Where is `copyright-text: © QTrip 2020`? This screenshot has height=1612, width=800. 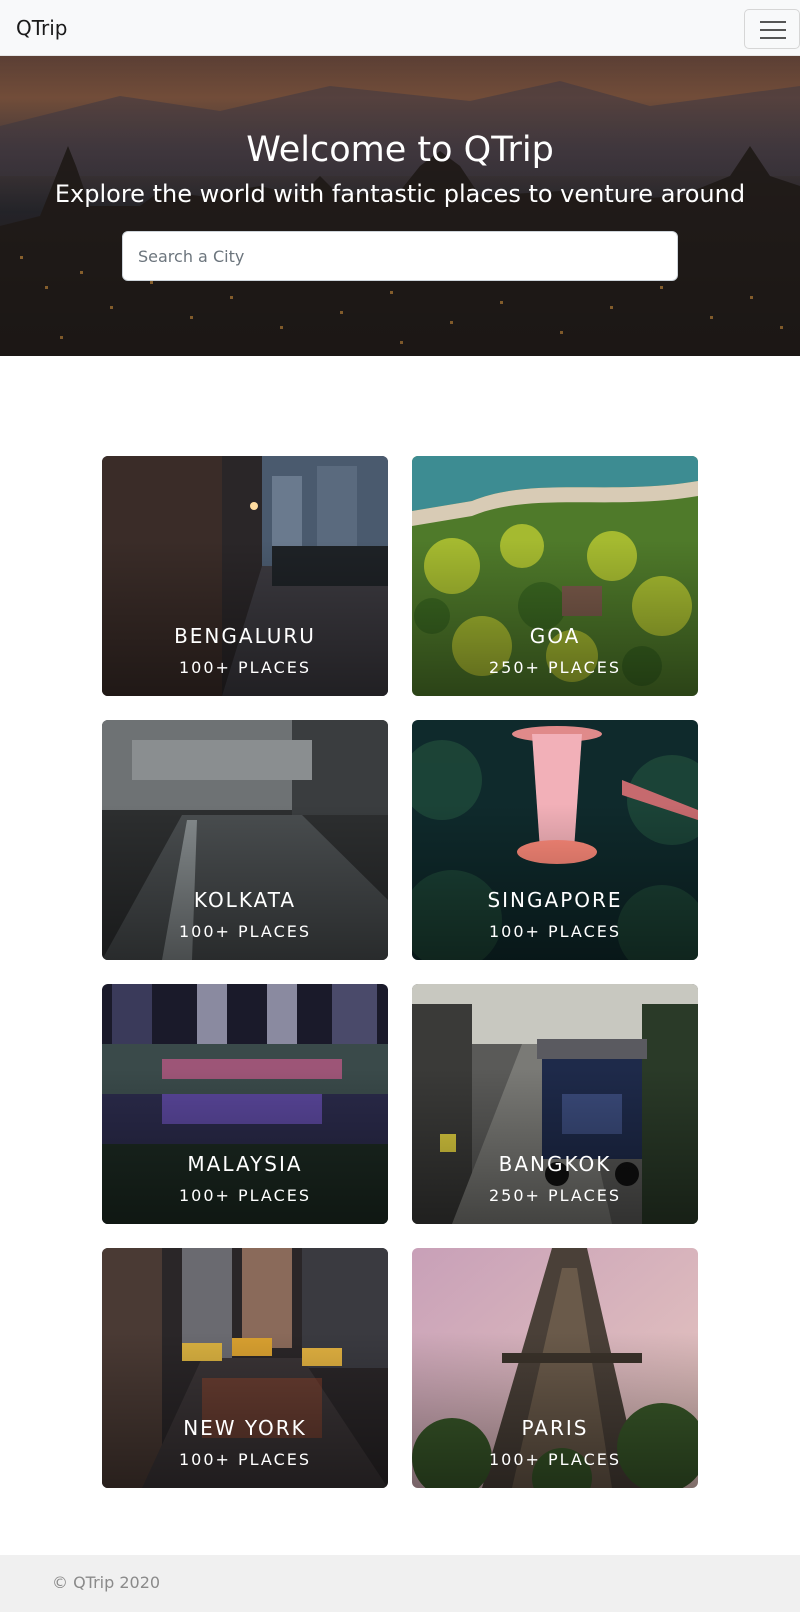
copyright-text: © QTrip 2020 is located at coordinates (106, 1582).